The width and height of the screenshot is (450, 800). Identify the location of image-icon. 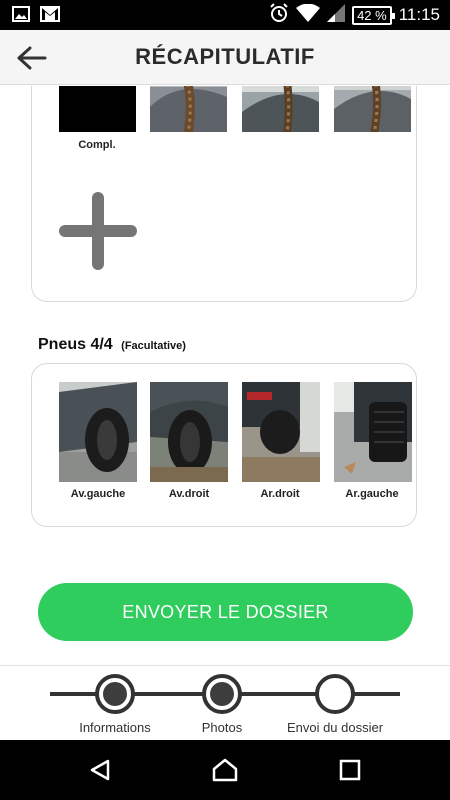
(21, 16).